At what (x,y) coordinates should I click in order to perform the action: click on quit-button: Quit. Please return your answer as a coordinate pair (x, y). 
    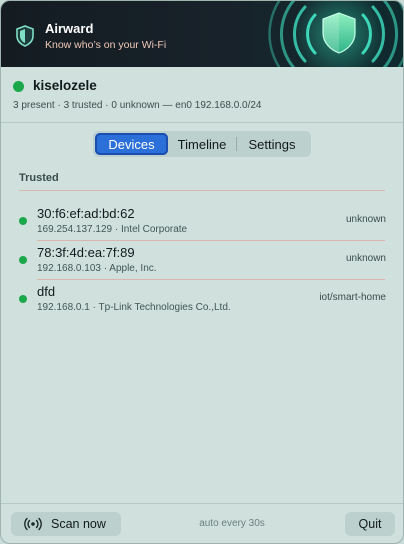
    Looking at the image, I should click on (370, 524).